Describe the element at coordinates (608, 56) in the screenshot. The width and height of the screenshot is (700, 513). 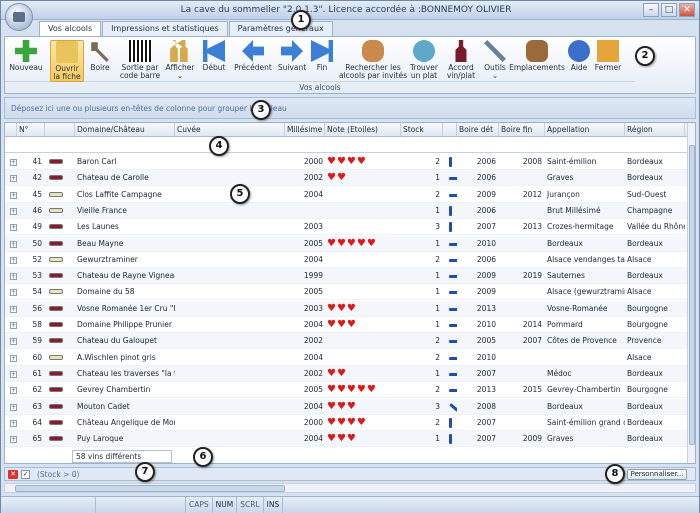
I see `ribbon-button-exit: Fermer` at that location.